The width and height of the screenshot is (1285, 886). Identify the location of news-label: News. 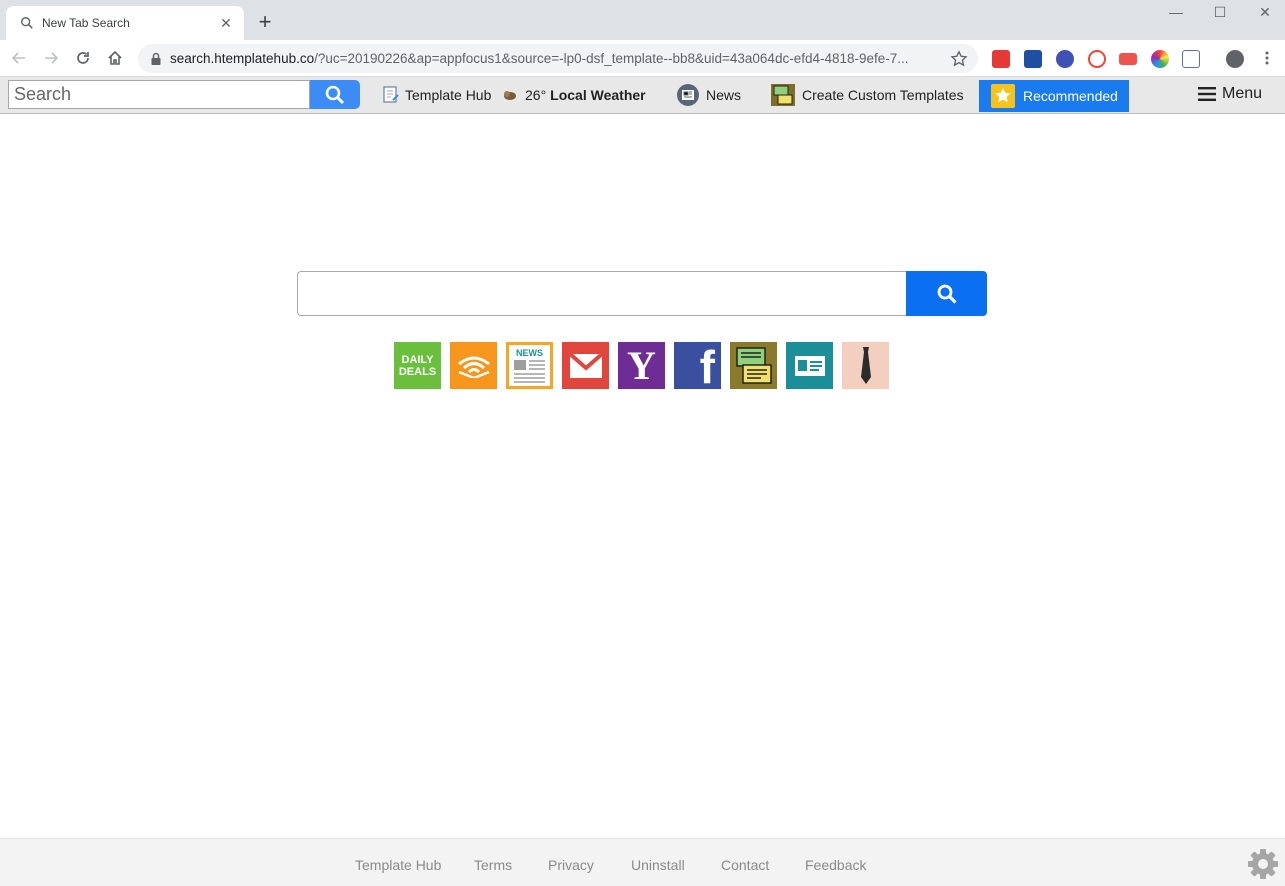
(724, 95).